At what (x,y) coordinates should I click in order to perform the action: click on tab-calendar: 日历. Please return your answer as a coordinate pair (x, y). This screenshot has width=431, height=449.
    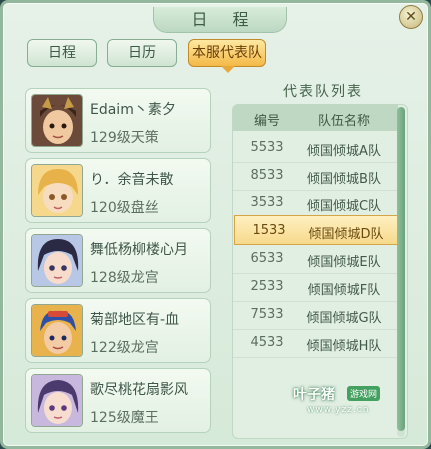
    Looking at the image, I should click on (142, 53).